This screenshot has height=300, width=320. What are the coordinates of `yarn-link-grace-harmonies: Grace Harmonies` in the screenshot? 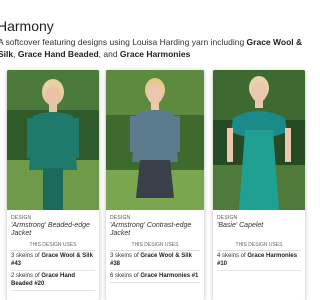 It's located at (155, 54).